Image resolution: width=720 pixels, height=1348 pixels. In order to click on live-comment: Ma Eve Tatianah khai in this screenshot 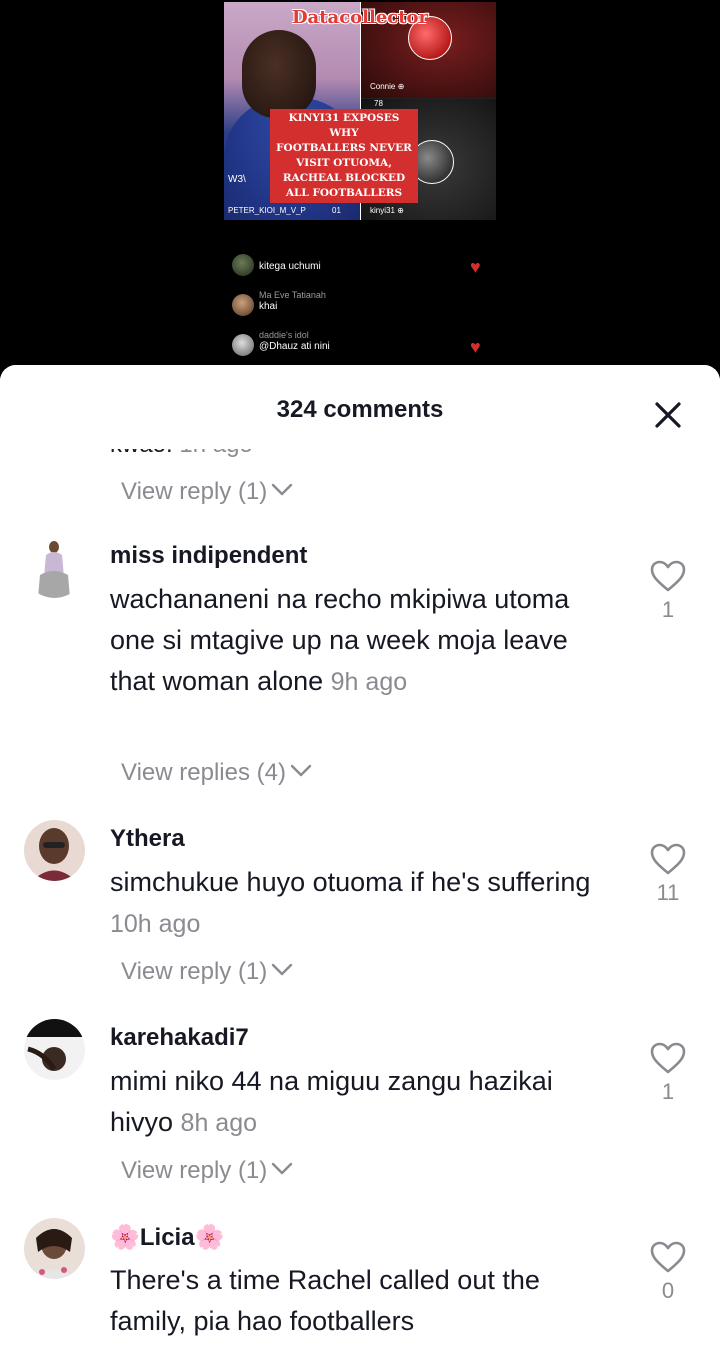, I will do `click(362, 308)`.